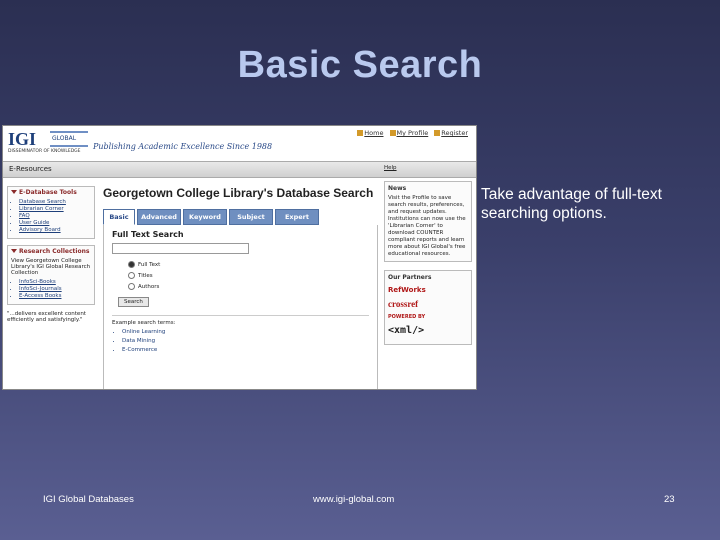 The width and height of the screenshot is (720, 540). Describe the element at coordinates (428, 330) in the screenshot. I see `xml-logo: <xml/>` at that location.